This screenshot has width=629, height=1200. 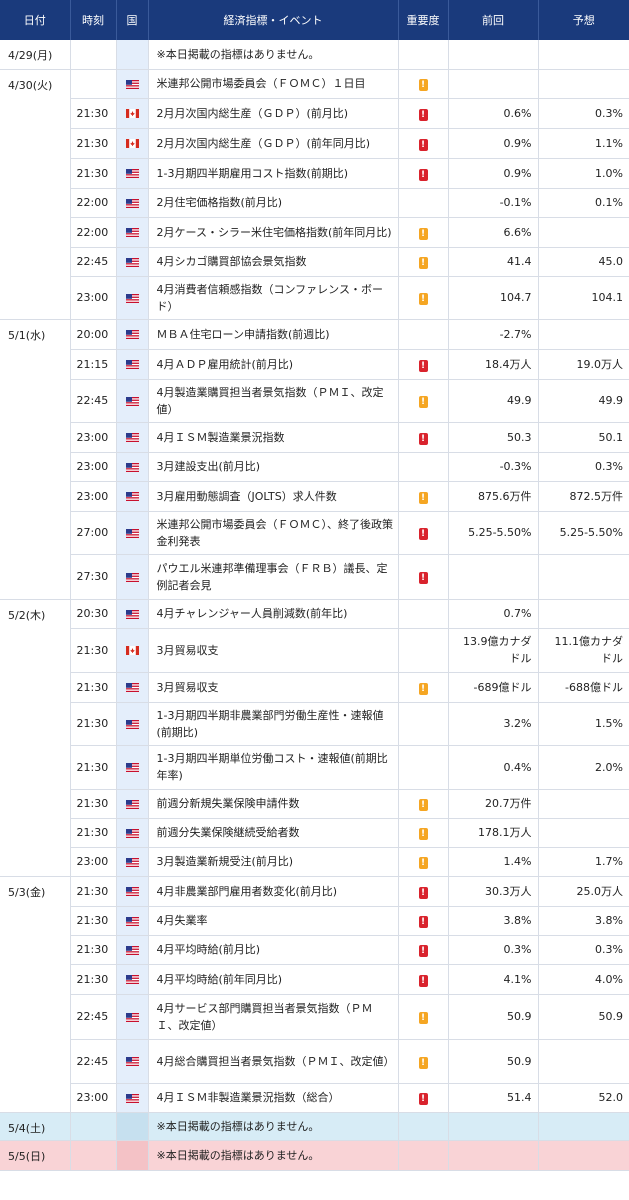 What do you see at coordinates (493, 724) in the screenshot?
I see `previous-value-cell: 3.2%` at bounding box center [493, 724].